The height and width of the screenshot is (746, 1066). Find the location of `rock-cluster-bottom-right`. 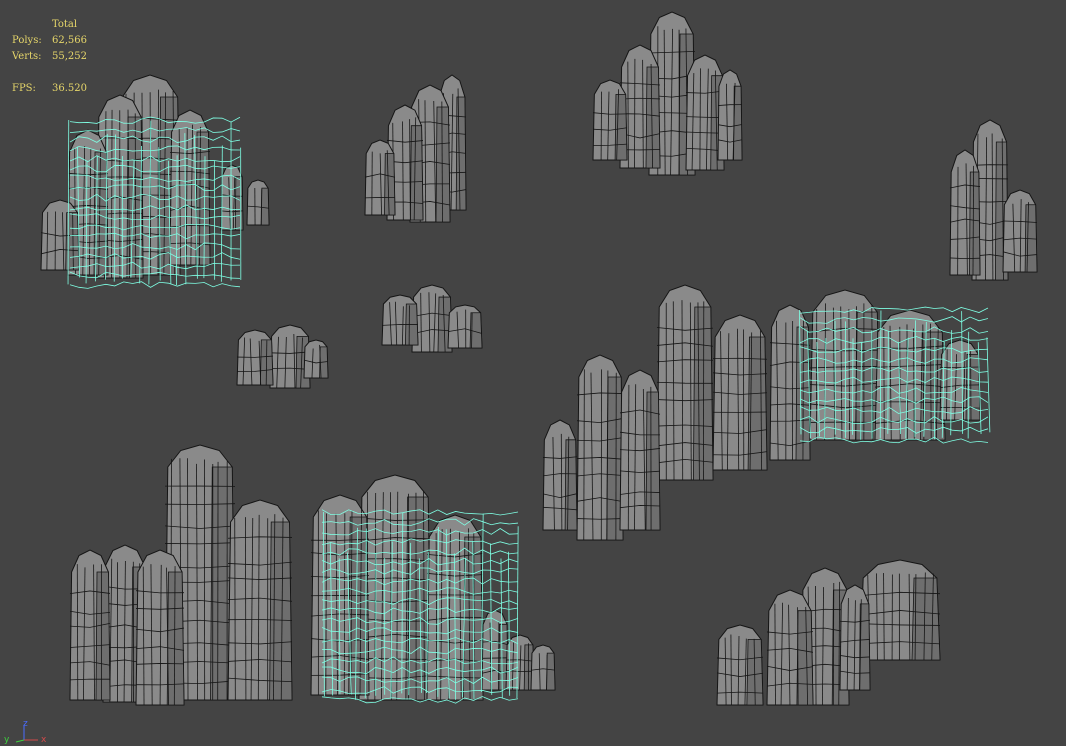

rock-cluster-bottom-right is located at coordinates (828, 632).